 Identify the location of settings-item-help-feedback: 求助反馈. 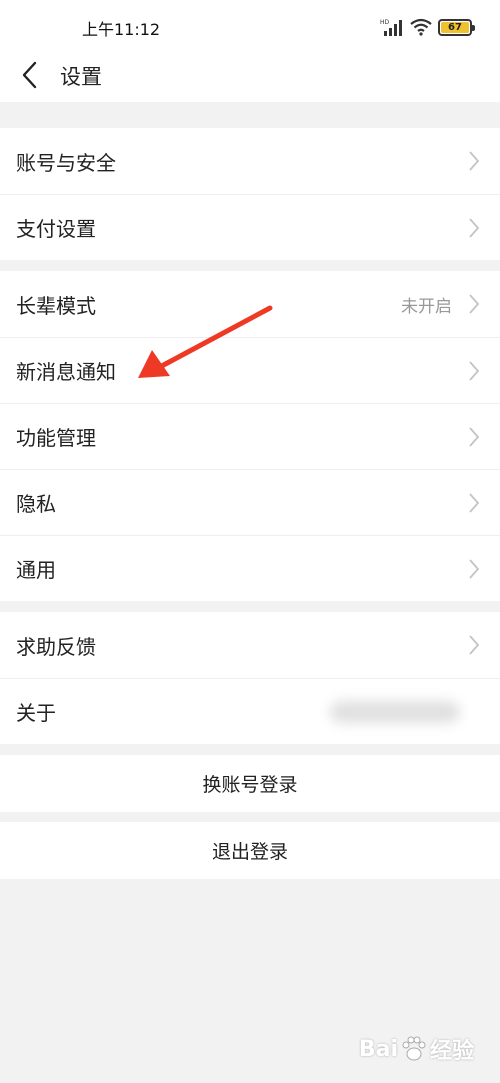
(250, 645).